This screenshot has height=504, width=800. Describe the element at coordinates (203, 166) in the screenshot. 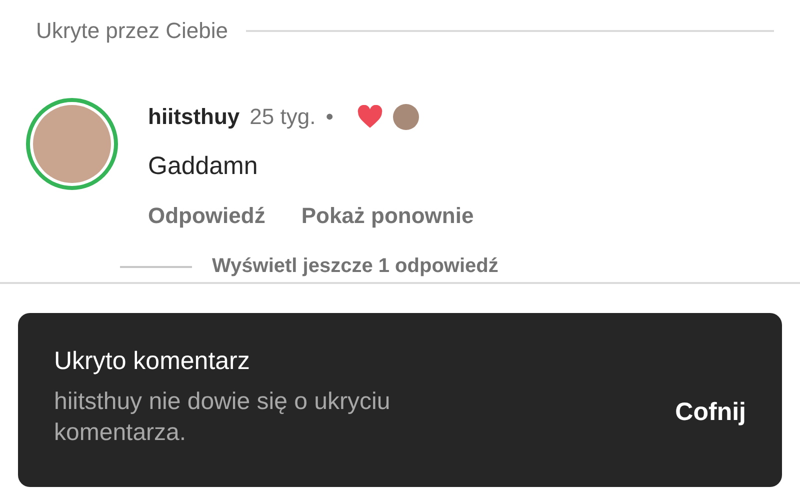

I see `comment-text: Gaddamn` at that location.